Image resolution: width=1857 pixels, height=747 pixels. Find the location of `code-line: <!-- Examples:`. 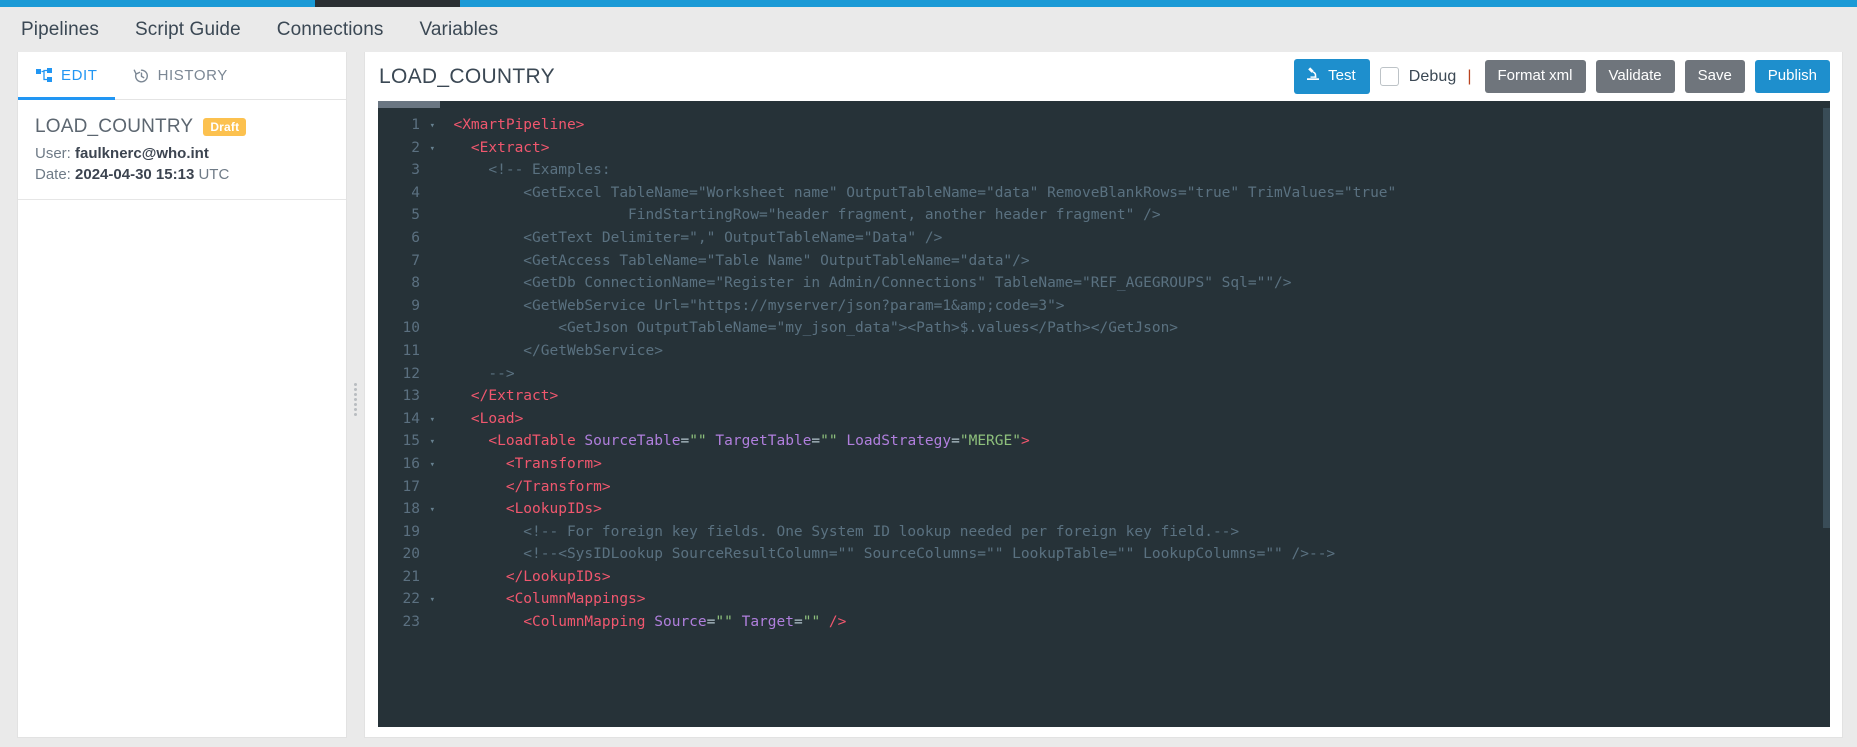

code-line: <!-- Examples: is located at coordinates (1133, 170).